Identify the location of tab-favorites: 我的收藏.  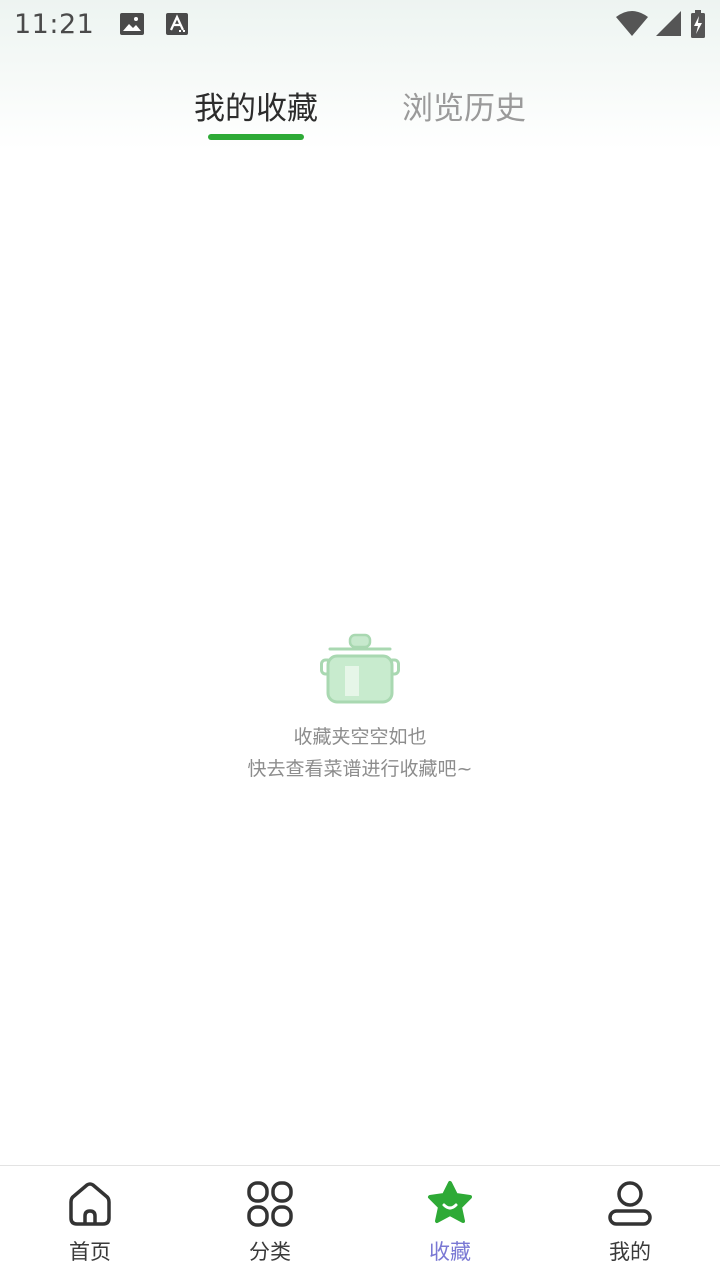
(256, 112).